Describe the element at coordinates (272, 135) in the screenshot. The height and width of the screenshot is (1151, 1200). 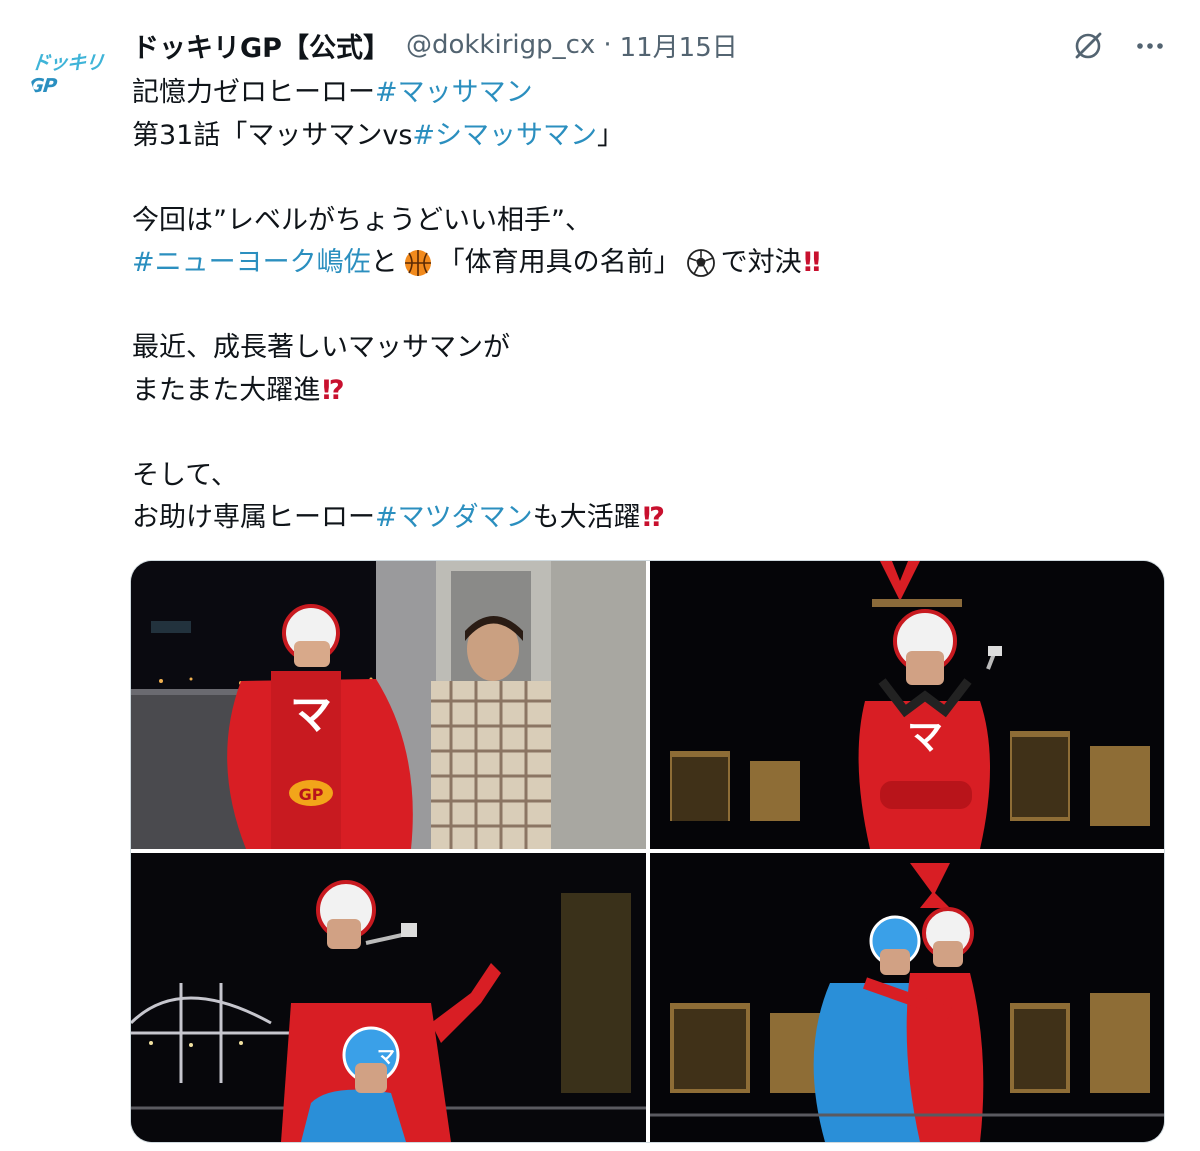
I see `text-segment: 第31話「マッサマンvs` at that location.